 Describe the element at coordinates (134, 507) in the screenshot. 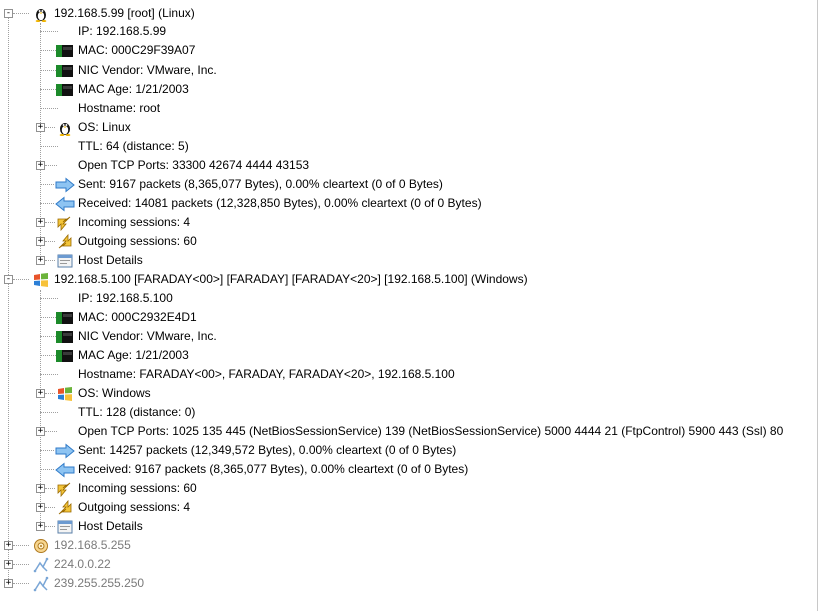

I see `host-outgoing-sessions: Outgoing sessions: 4` at that location.